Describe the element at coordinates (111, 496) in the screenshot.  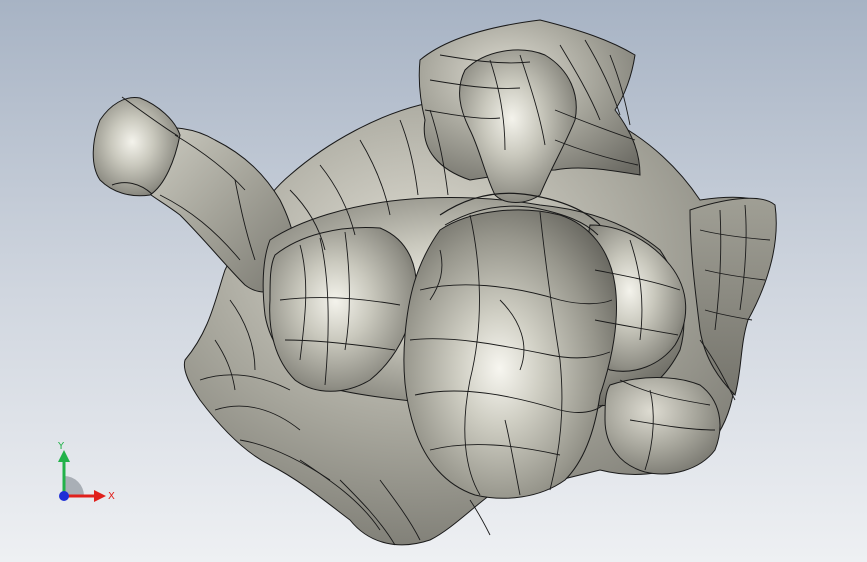
I see `x-axis-label: X` at that location.